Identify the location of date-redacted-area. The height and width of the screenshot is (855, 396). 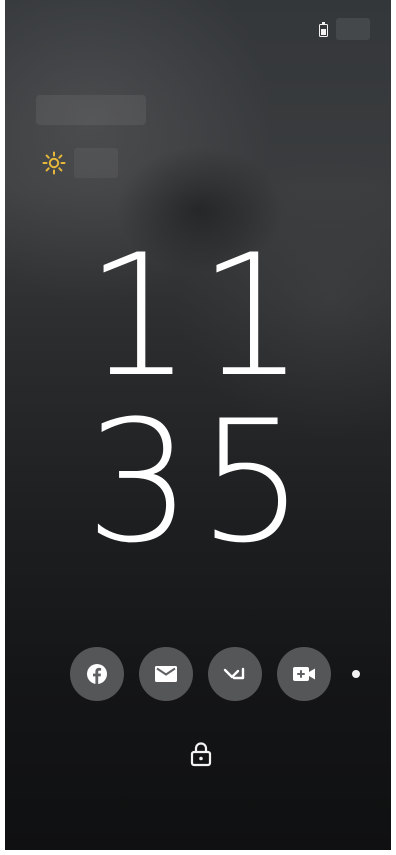
(91, 110).